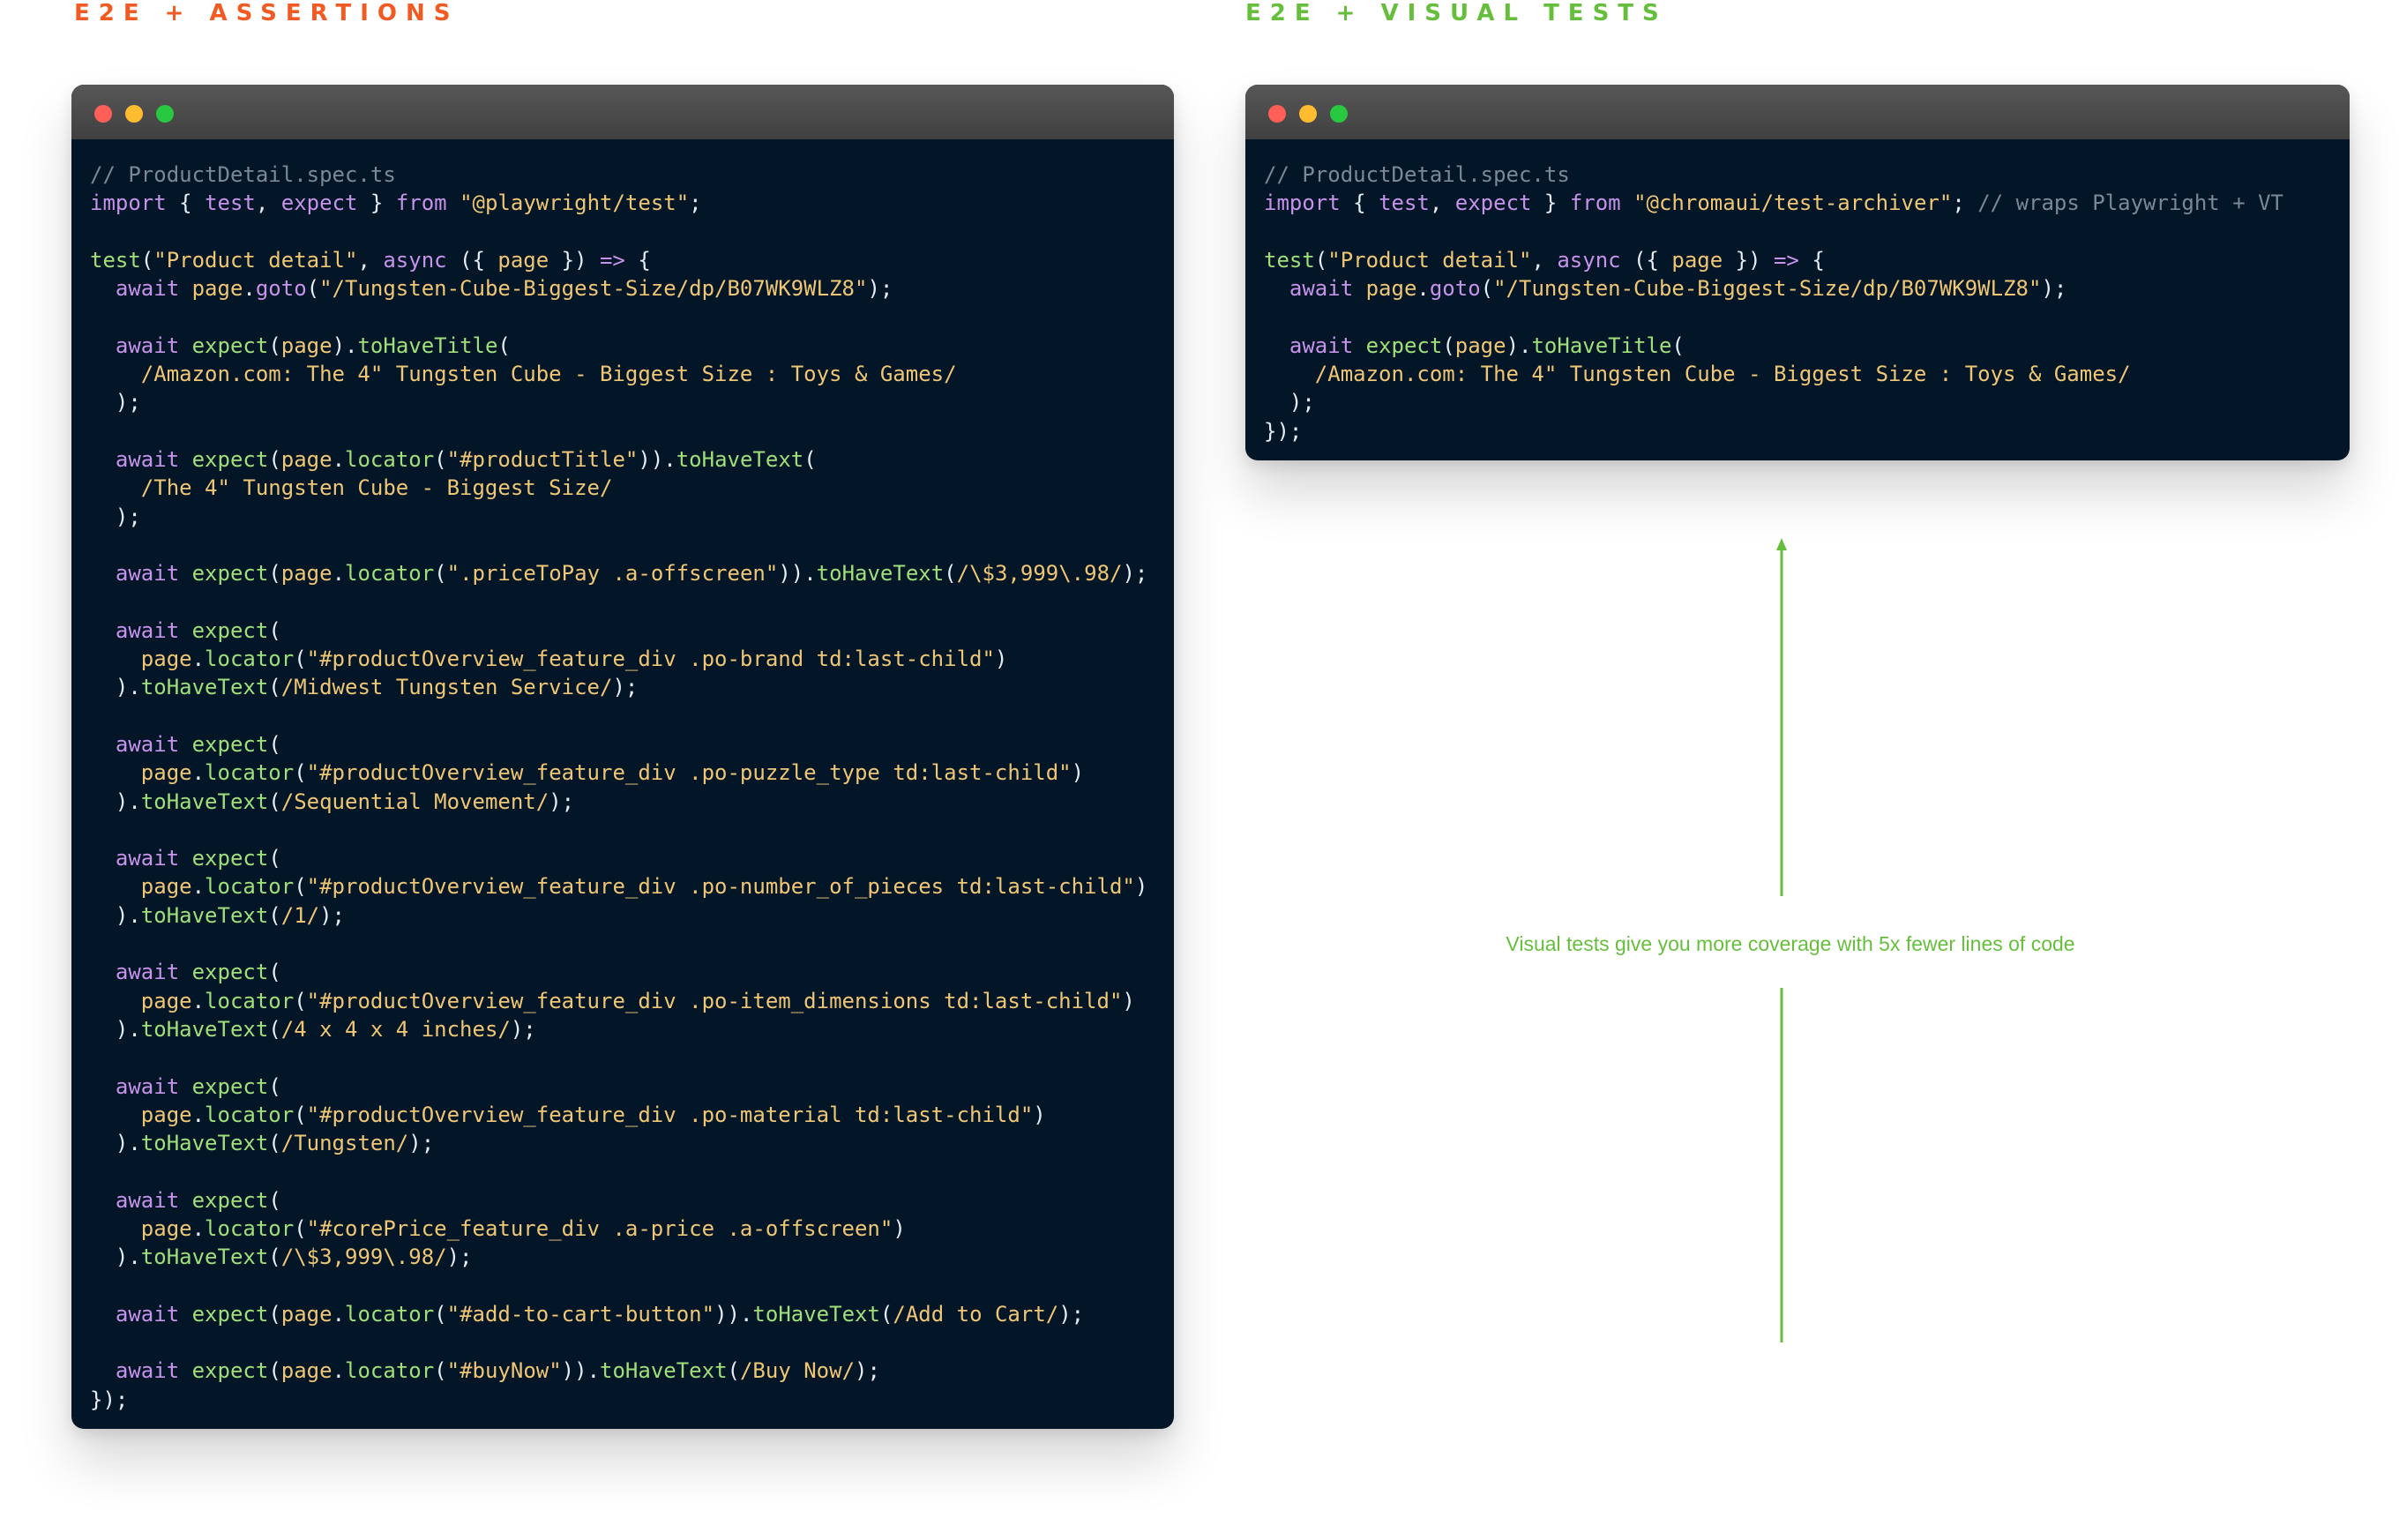 This screenshot has height=1540, width=2399. I want to click on code-token: {, so click(1360, 203).